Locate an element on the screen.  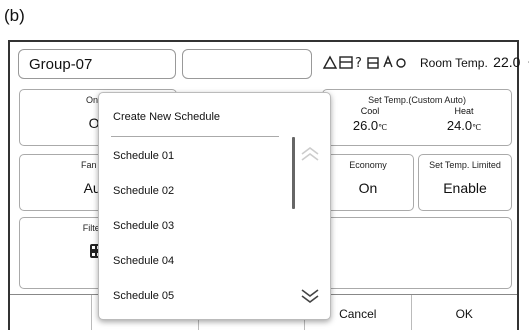
schedule-item: Schedule 04 is located at coordinates (143, 261).